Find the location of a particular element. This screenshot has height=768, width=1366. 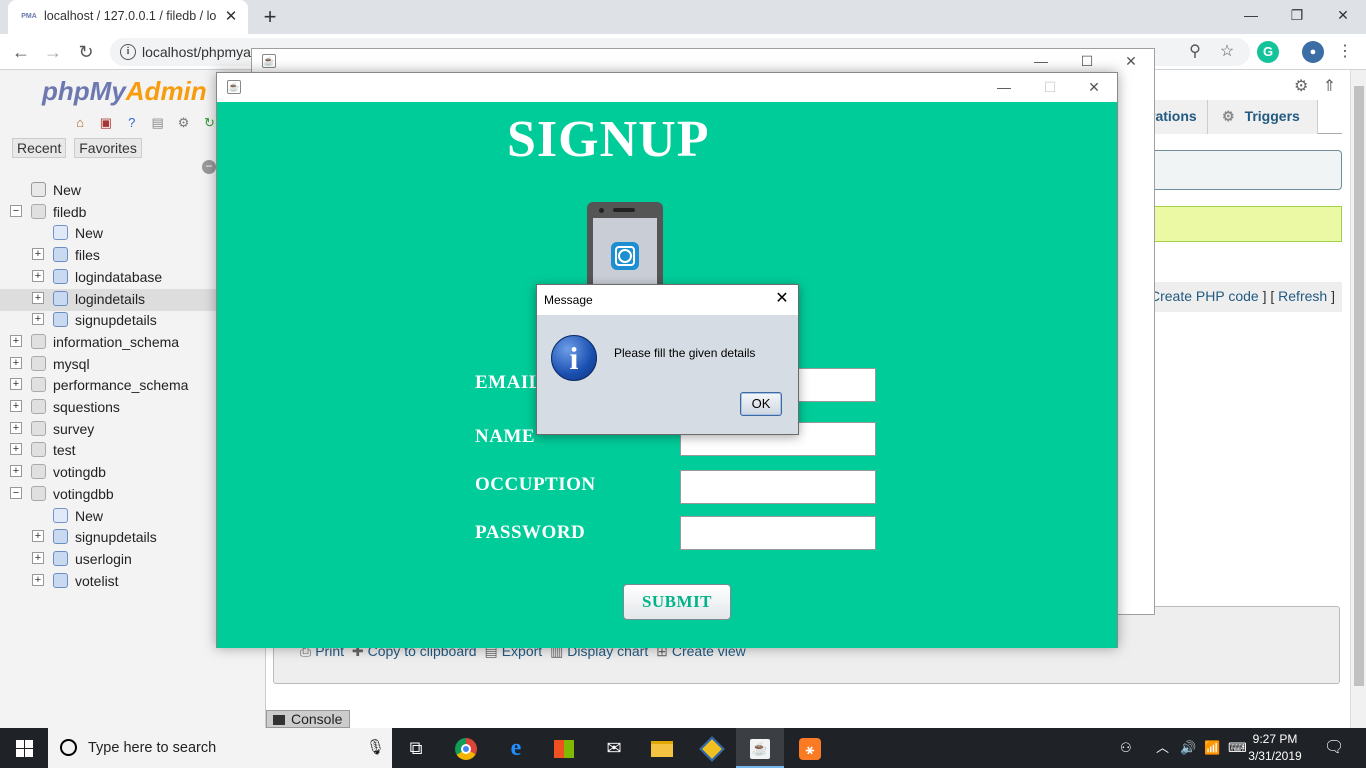

java-close-button: ✕ is located at coordinates (1131, 61).